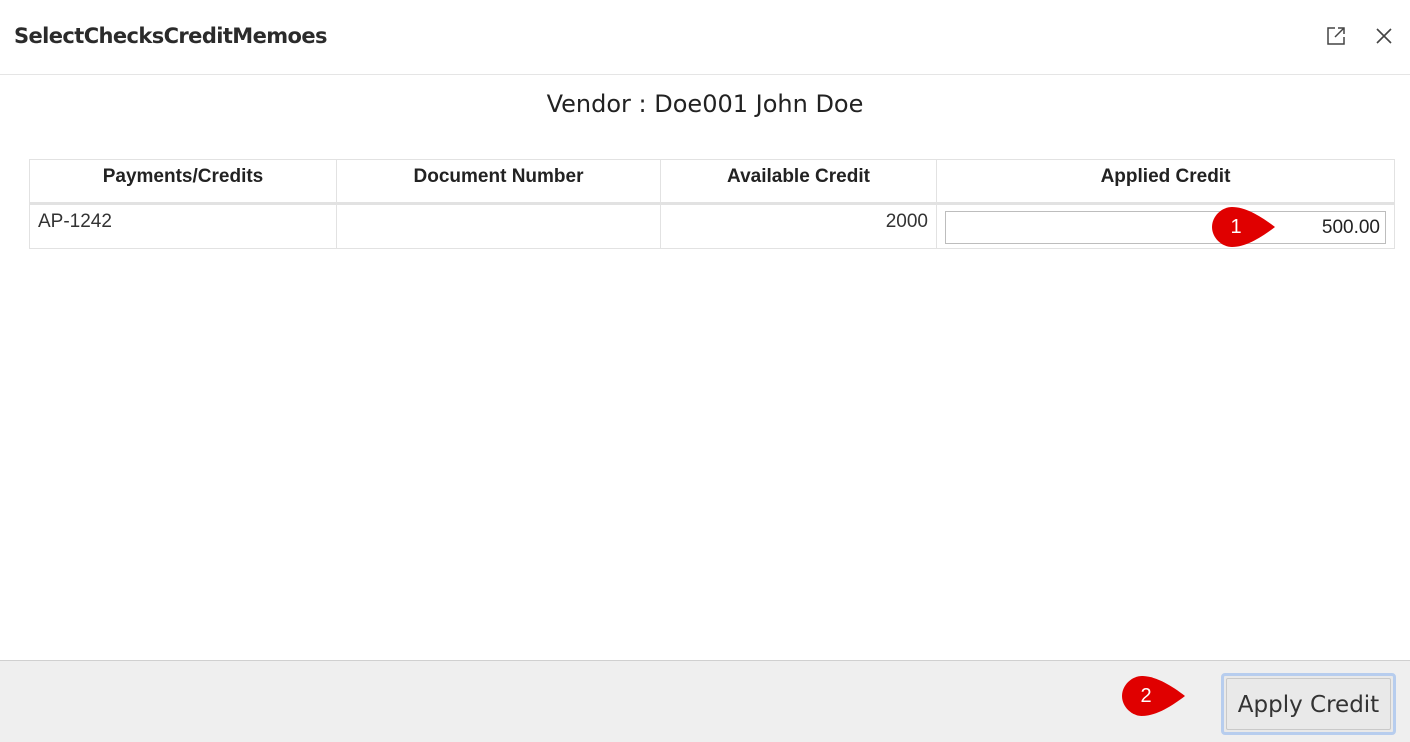 This screenshot has height=742, width=1410. Describe the element at coordinates (705, 701) in the screenshot. I see `dialog-footer: Apply Credit` at that location.